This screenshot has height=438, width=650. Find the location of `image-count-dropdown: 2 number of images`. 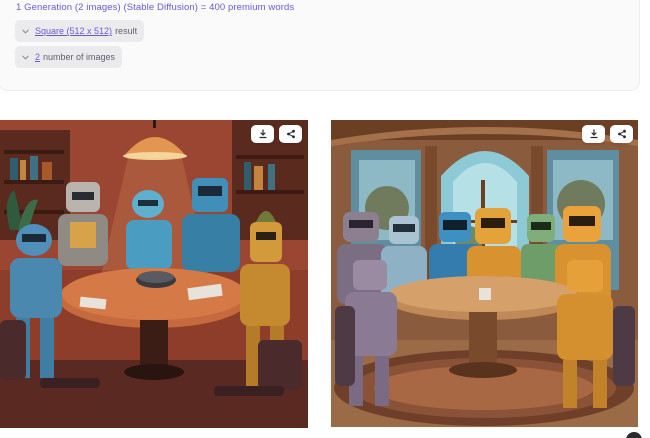

image-count-dropdown: 2 number of images is located at coordinates (69, 57).